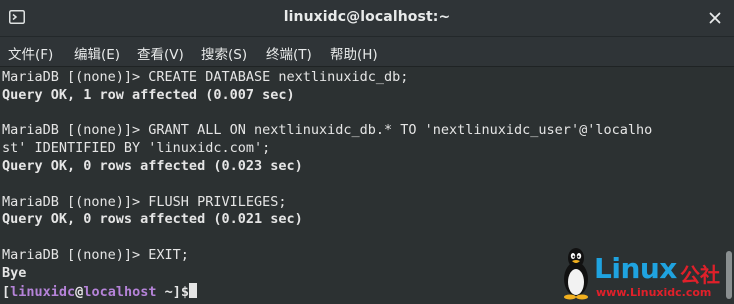 The width and height of the screenshot is (734, 304). What do you see at coordinates (180, 291) in the screenshot?
I see `prompt-close: ]$` at bounding box center [180, 291].